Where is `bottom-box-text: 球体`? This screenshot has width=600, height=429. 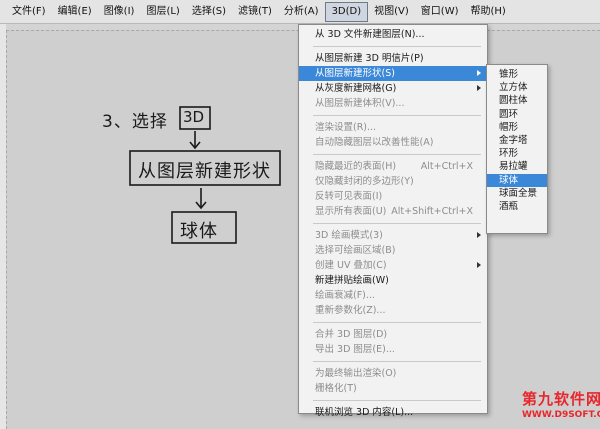 bottom-box-text: 球体 is located at coordinates (199, 231).